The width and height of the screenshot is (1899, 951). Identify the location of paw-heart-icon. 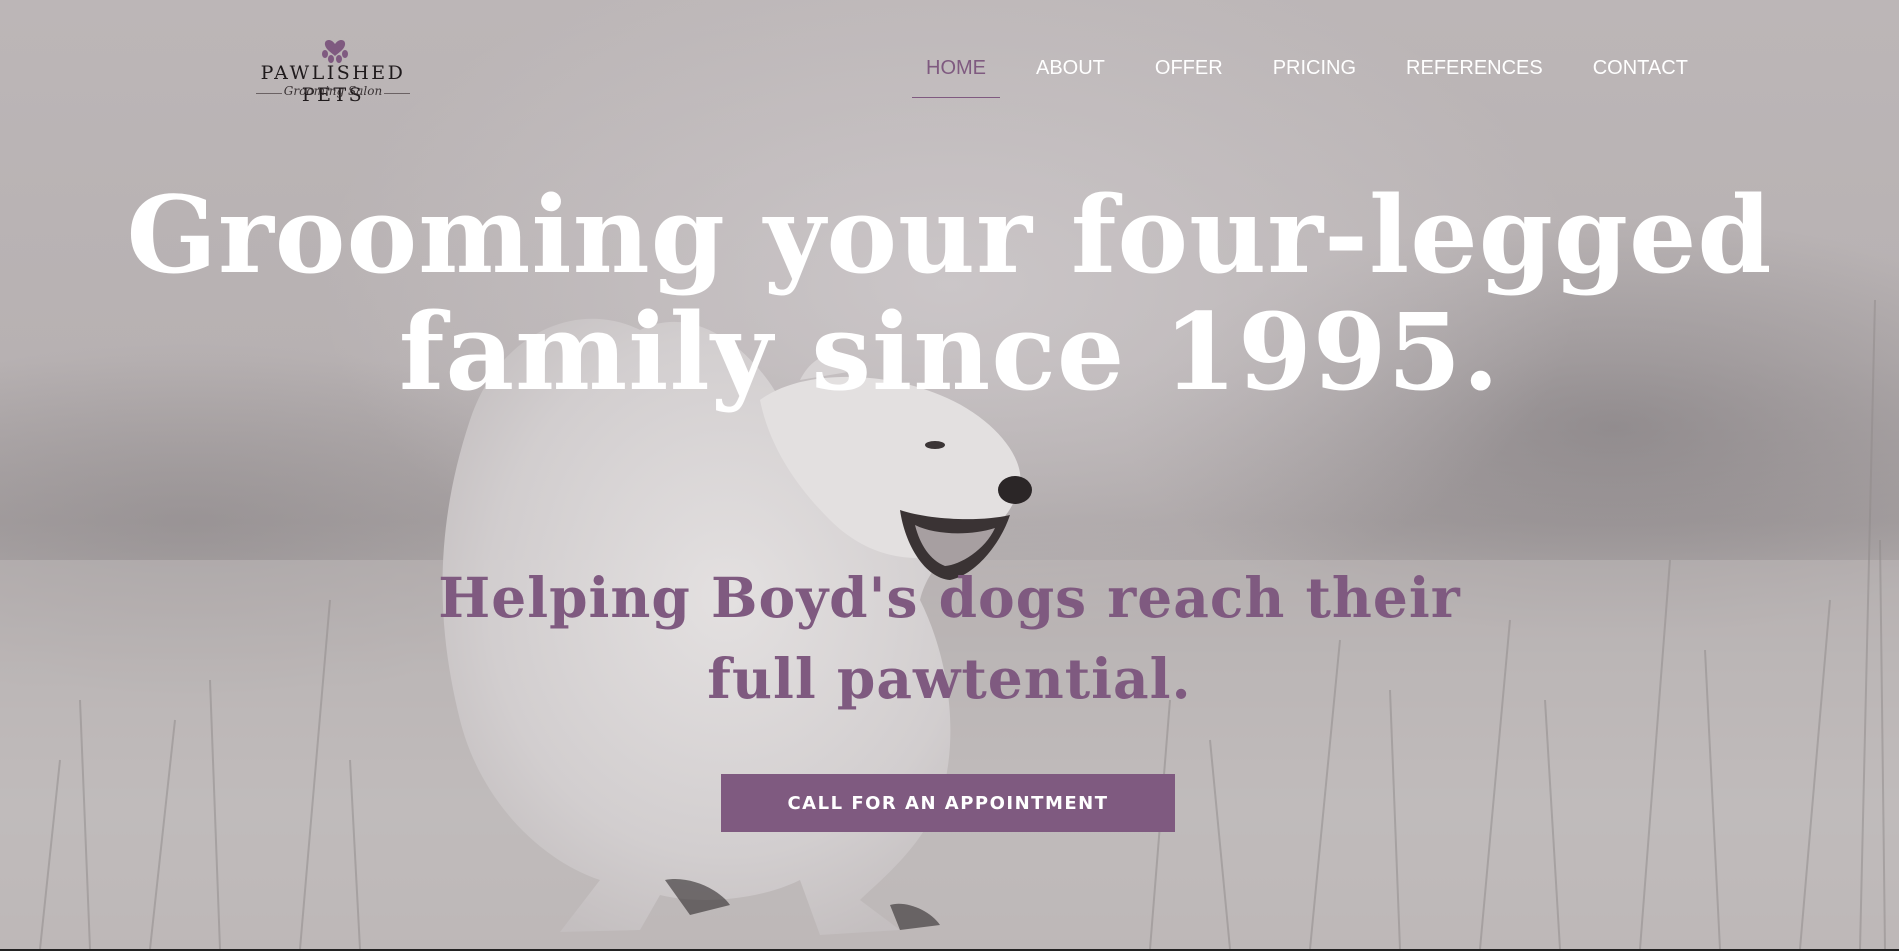
(335, 51).